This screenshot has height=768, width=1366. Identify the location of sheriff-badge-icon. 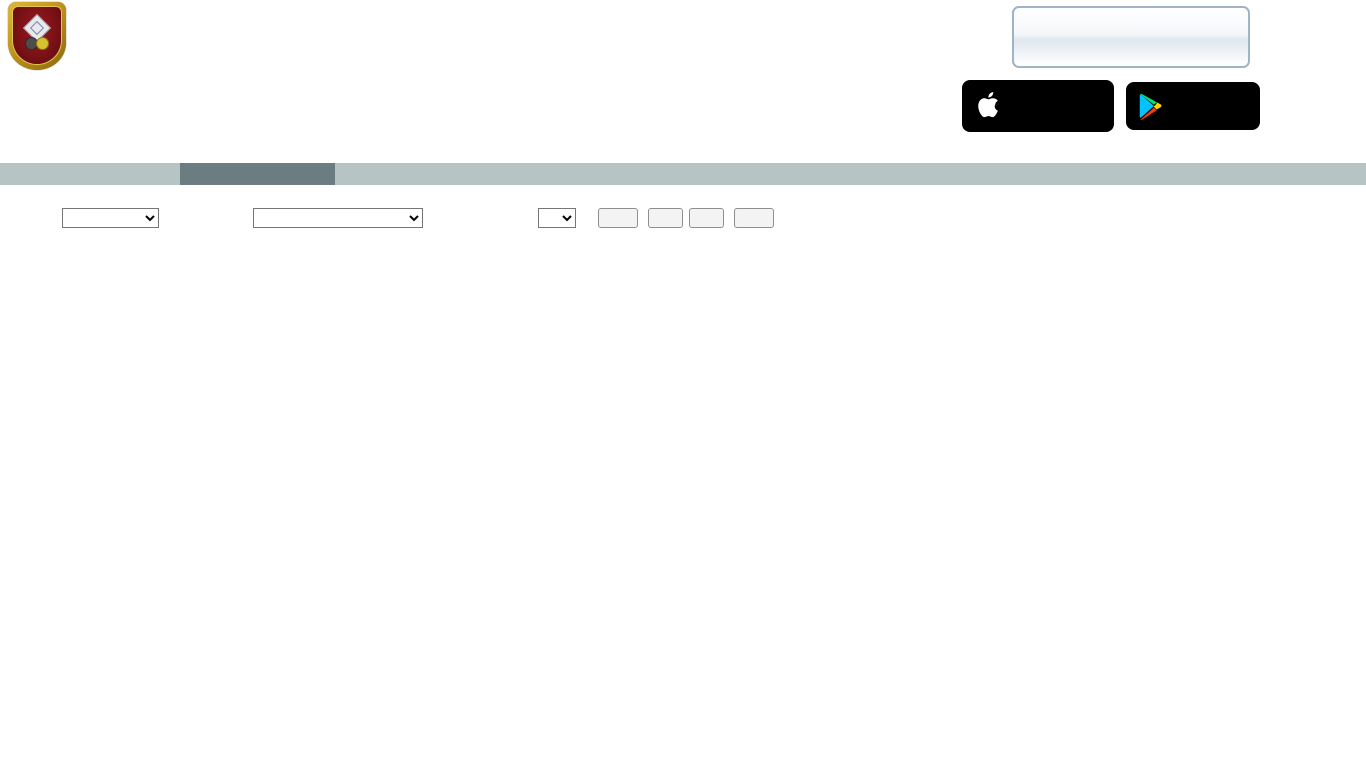
(37, 36).